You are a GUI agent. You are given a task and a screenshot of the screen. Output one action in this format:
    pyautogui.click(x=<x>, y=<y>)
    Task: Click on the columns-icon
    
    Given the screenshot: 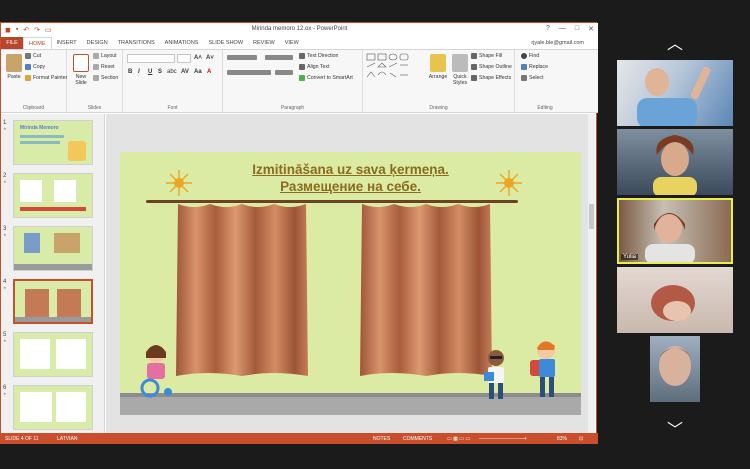 What is the action you would take?
    pyautogui.click(x=284, y=72)
    